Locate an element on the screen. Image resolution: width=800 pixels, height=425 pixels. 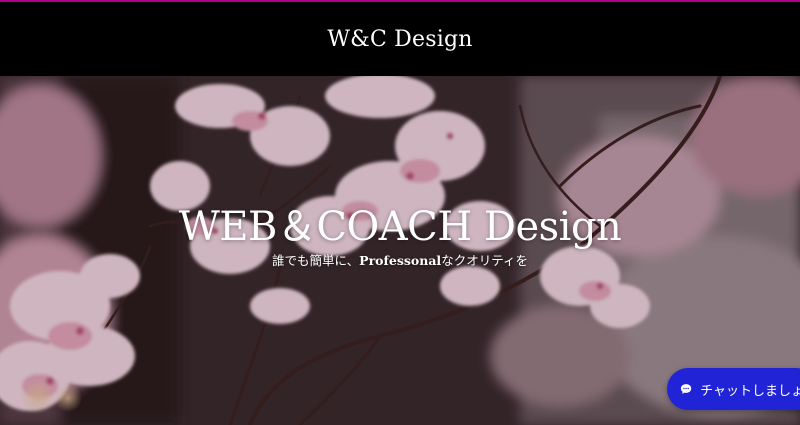
chat-button-label: チャットしましょう is located at coordinates (750, 391).